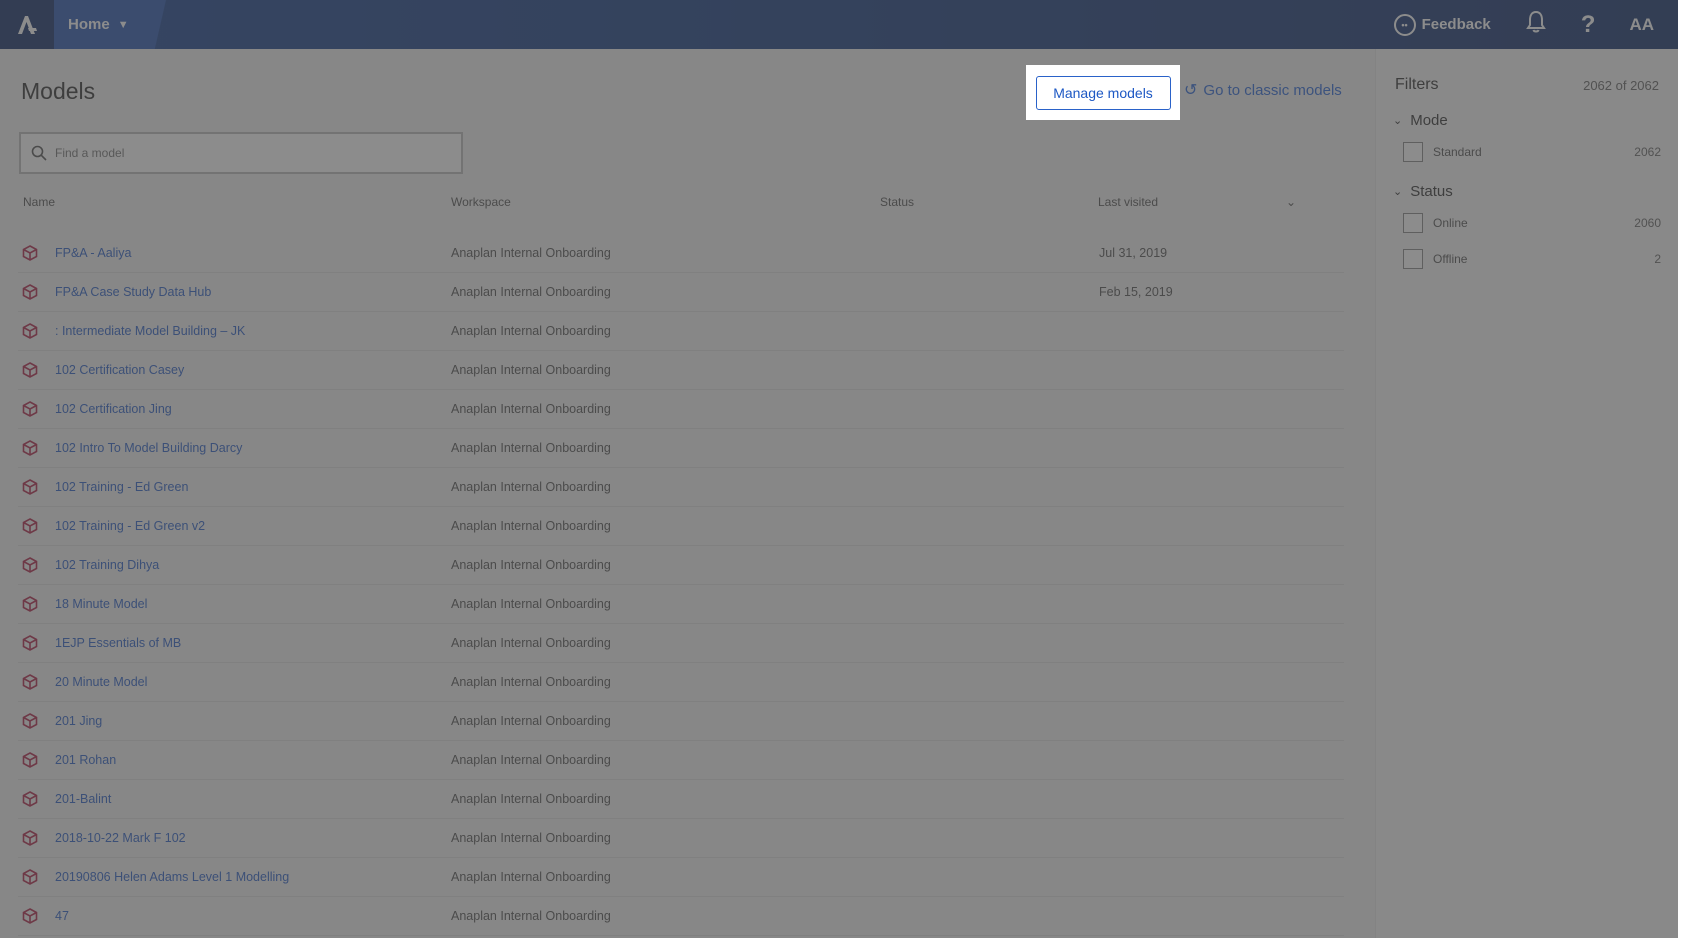 This screenshot has height=940, width=1688. I want to click on filter-option-count: 2, so click(1657, 259).